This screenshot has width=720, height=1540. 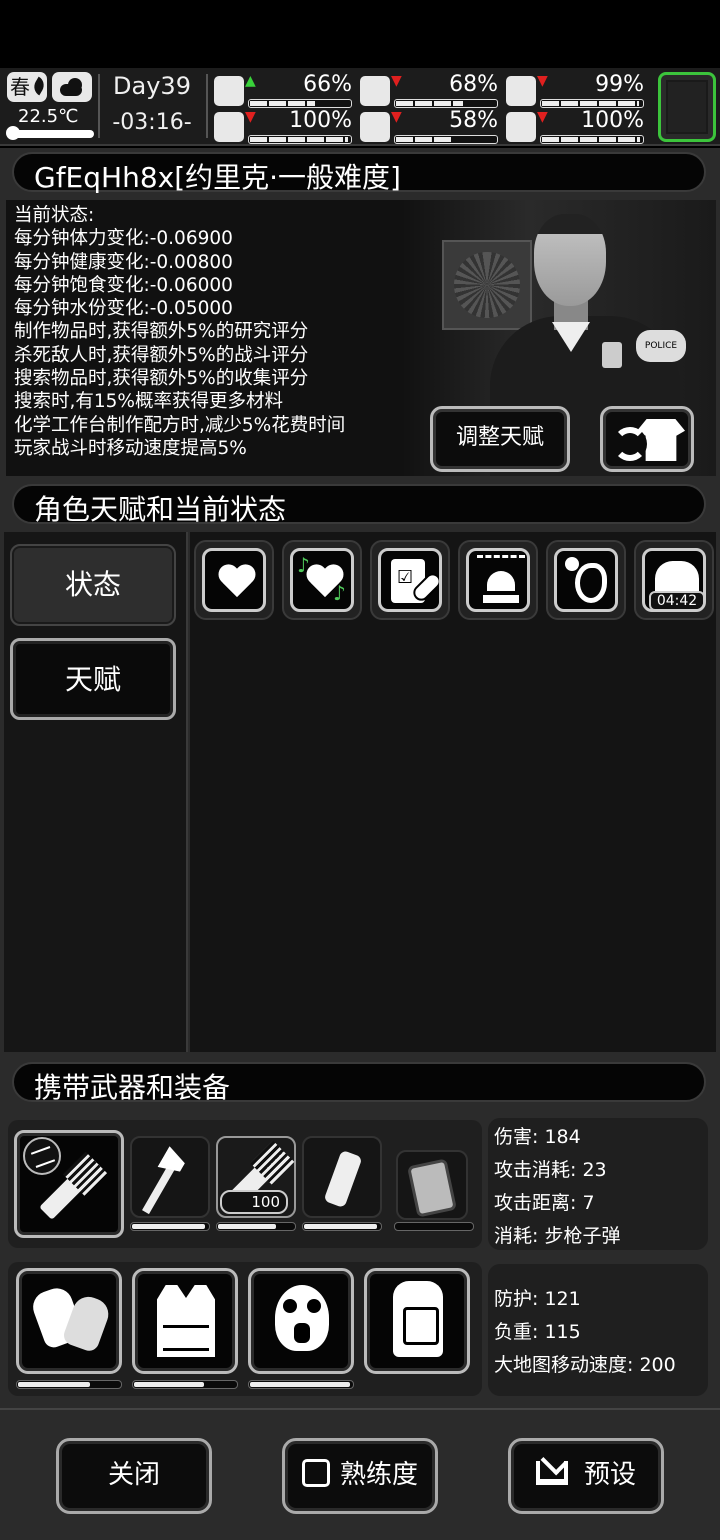 I want to click on gas-mask-icon, so click(x=302, y=1318).